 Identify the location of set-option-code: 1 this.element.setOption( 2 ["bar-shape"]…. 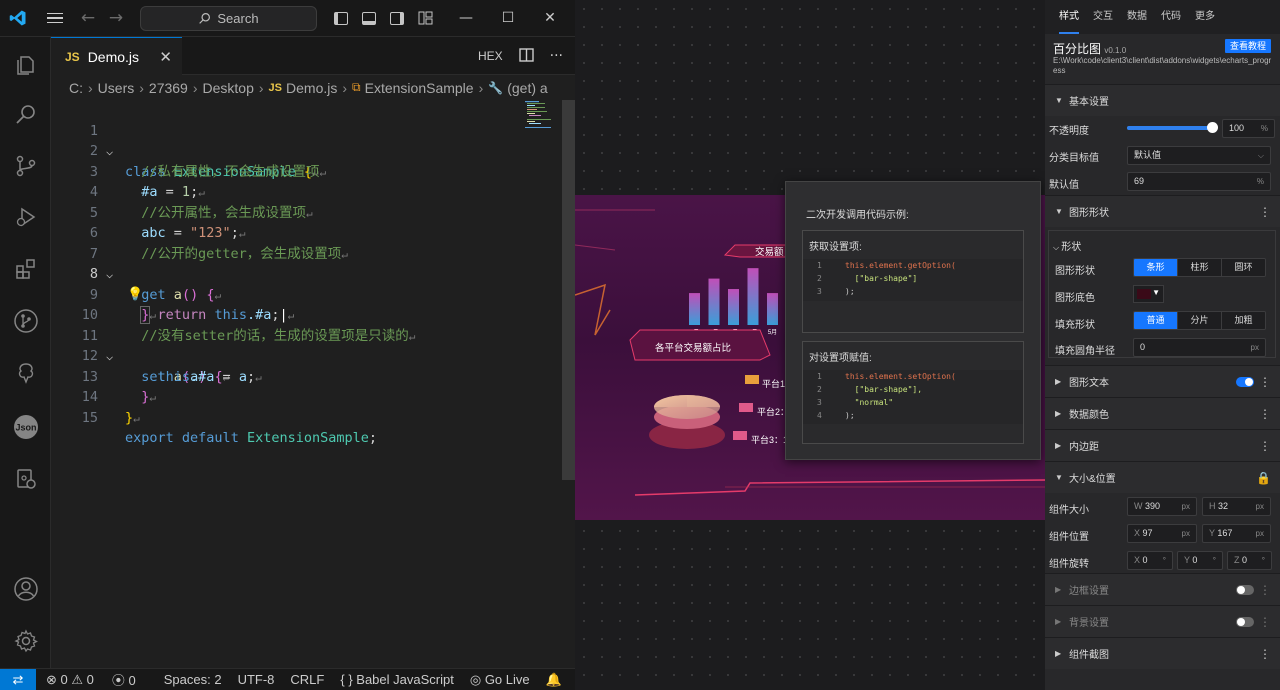
(913, 397).